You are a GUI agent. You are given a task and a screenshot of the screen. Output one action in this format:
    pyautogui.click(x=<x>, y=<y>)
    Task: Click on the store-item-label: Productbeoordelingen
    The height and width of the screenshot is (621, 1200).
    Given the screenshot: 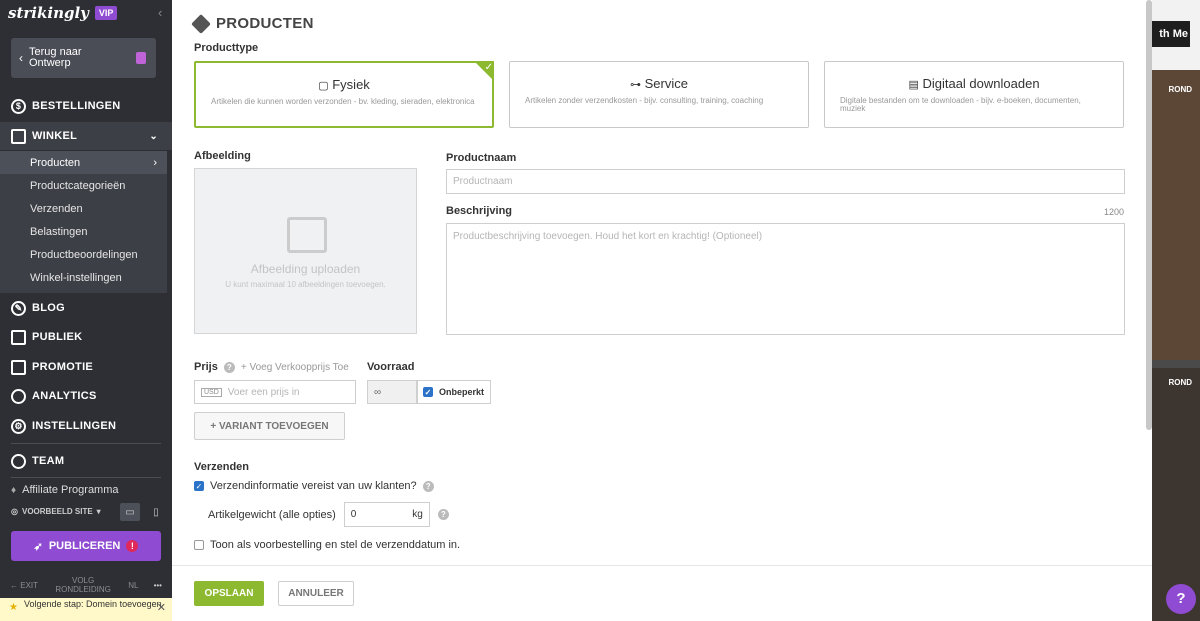 What is the action you would take?
    pyautogui.click(x=84, y=254)
    